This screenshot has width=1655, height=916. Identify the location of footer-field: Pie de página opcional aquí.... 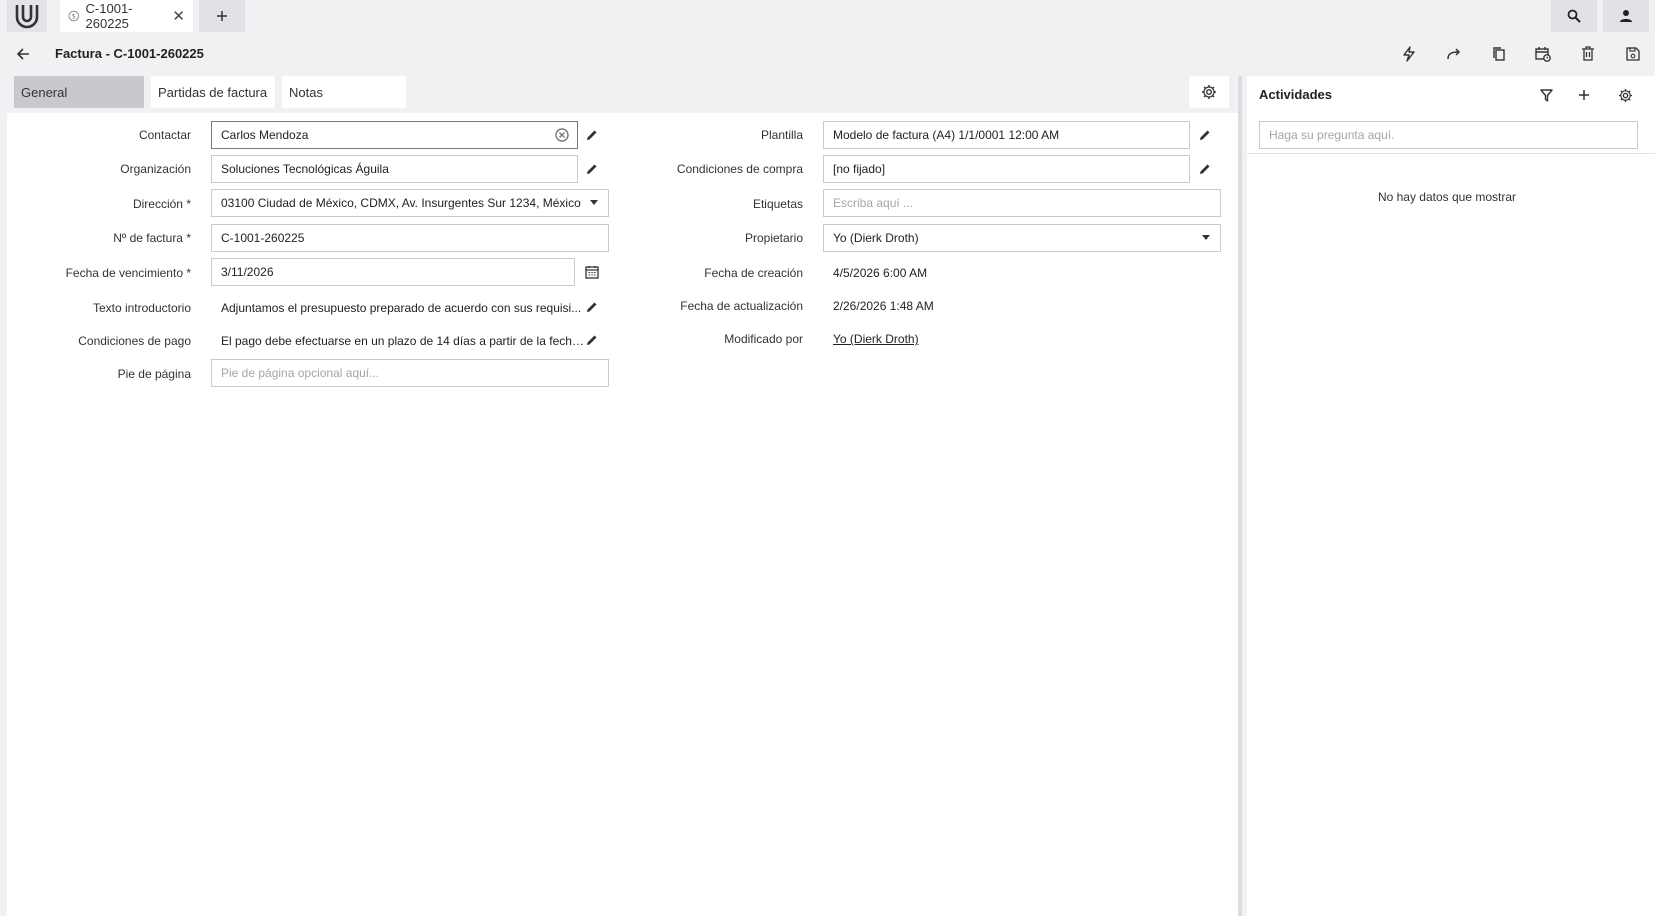
(410, 373).